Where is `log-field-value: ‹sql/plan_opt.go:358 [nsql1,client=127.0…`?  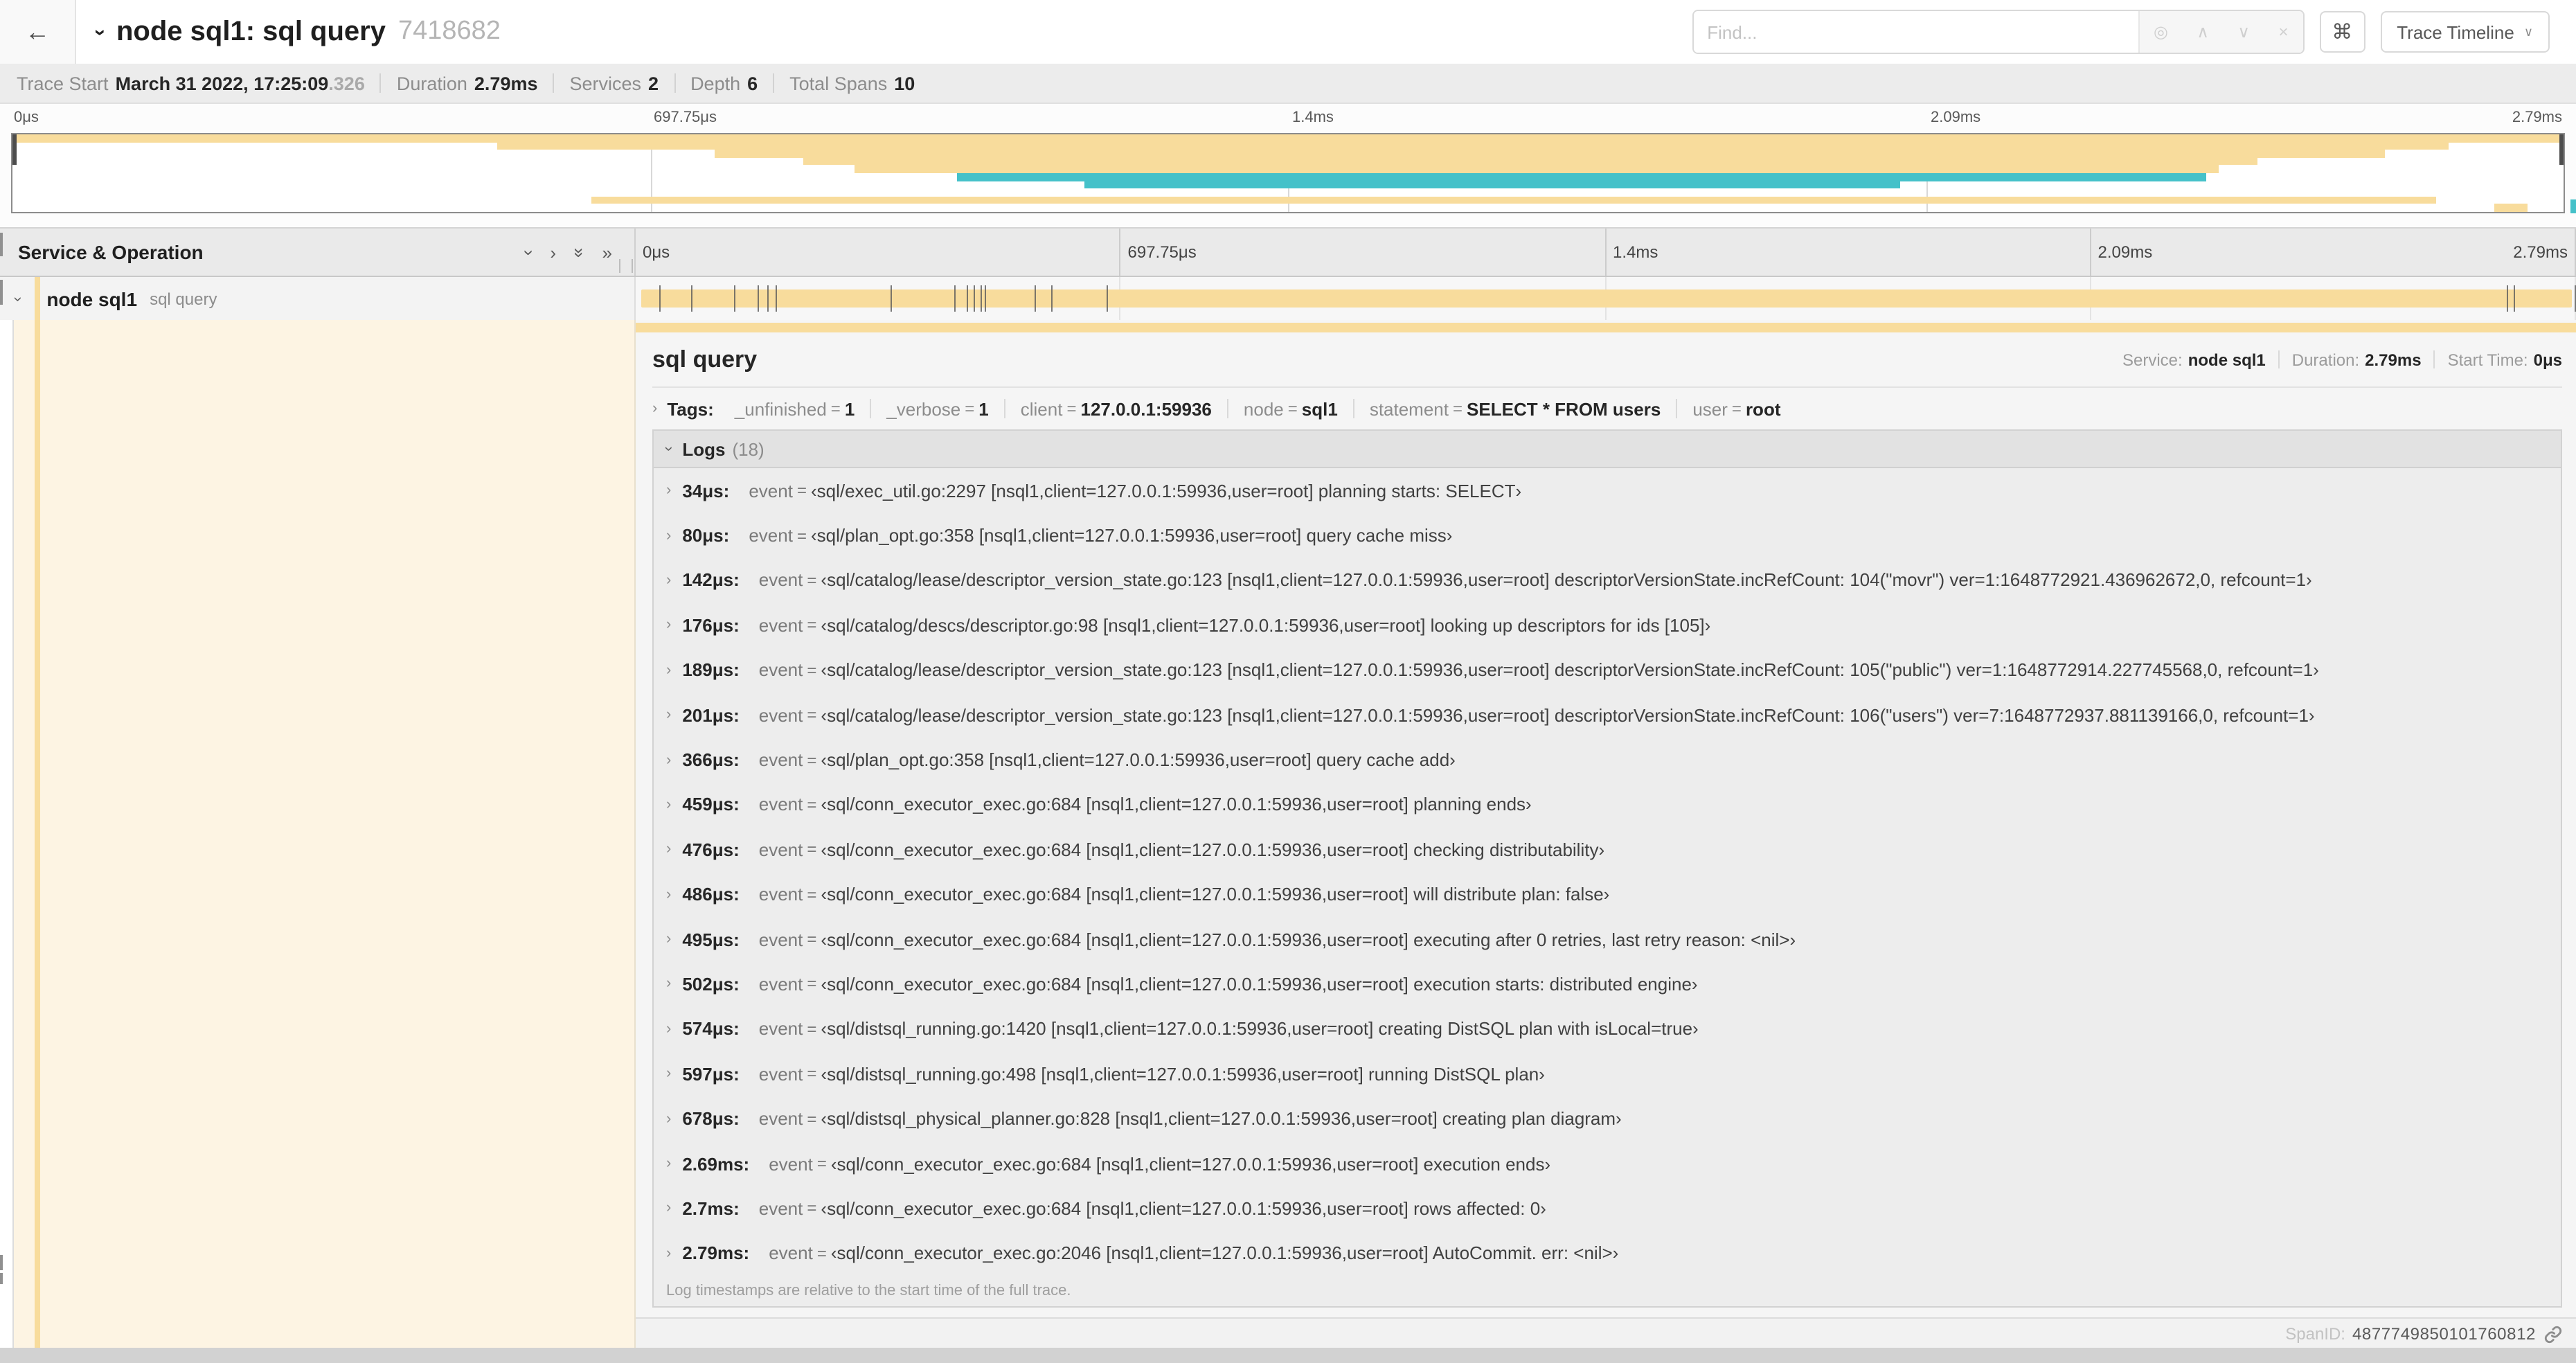
log-field-value: ‹sql/plan_opt.go:358 [nsql1,client=127.0… is located at coordinates (1131, 535).